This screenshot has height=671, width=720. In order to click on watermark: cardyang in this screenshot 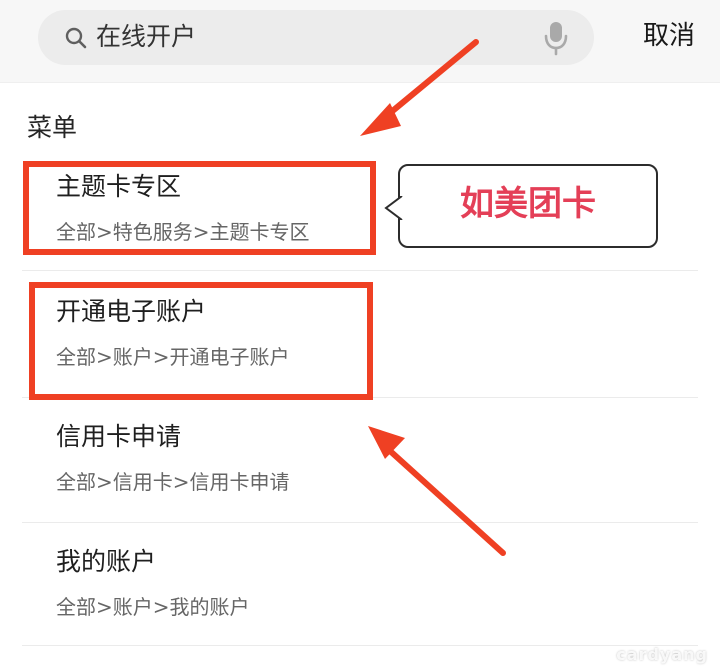, I will do `click(662, 654)`.